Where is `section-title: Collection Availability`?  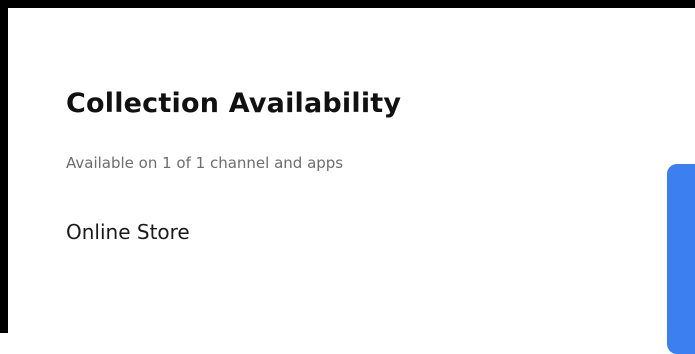 section-title: Collection Availability is located at coordinates (234, 103).